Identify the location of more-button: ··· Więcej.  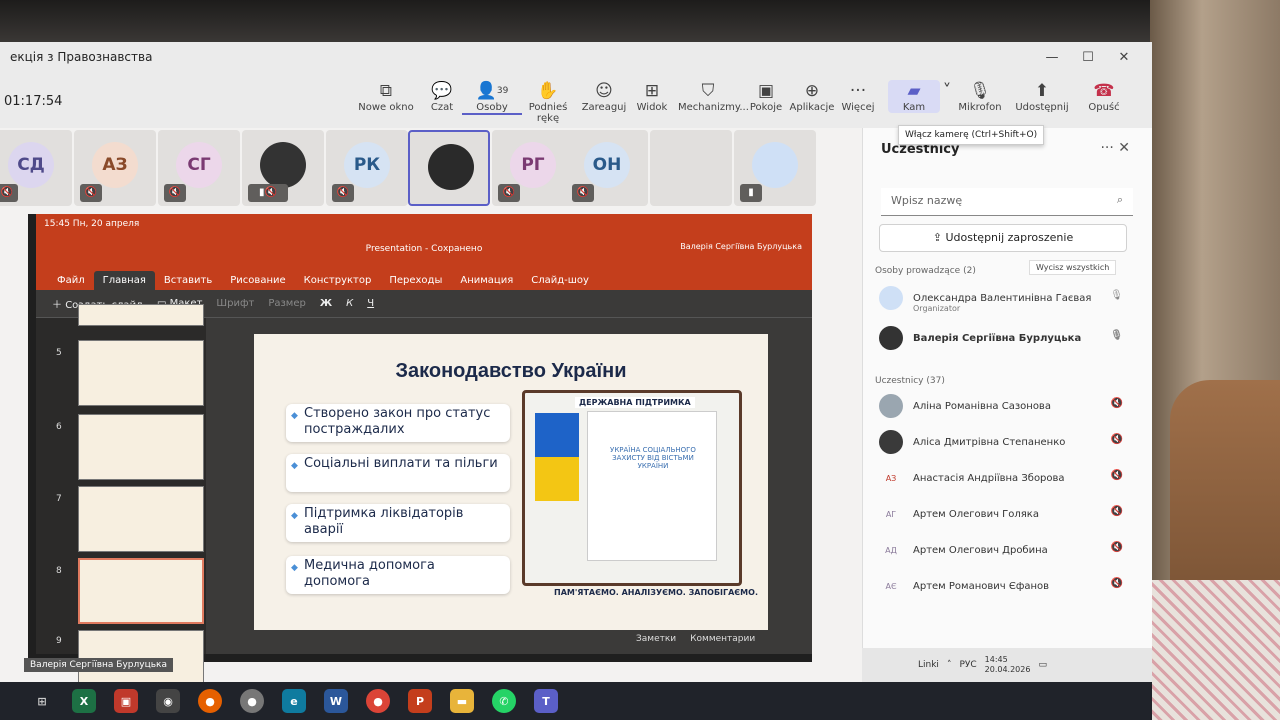
(858, 96).